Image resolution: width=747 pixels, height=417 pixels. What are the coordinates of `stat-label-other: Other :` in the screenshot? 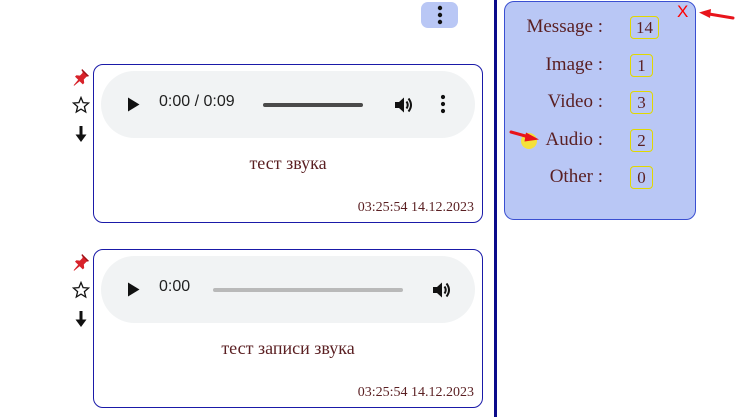 It's located at (576, 176).